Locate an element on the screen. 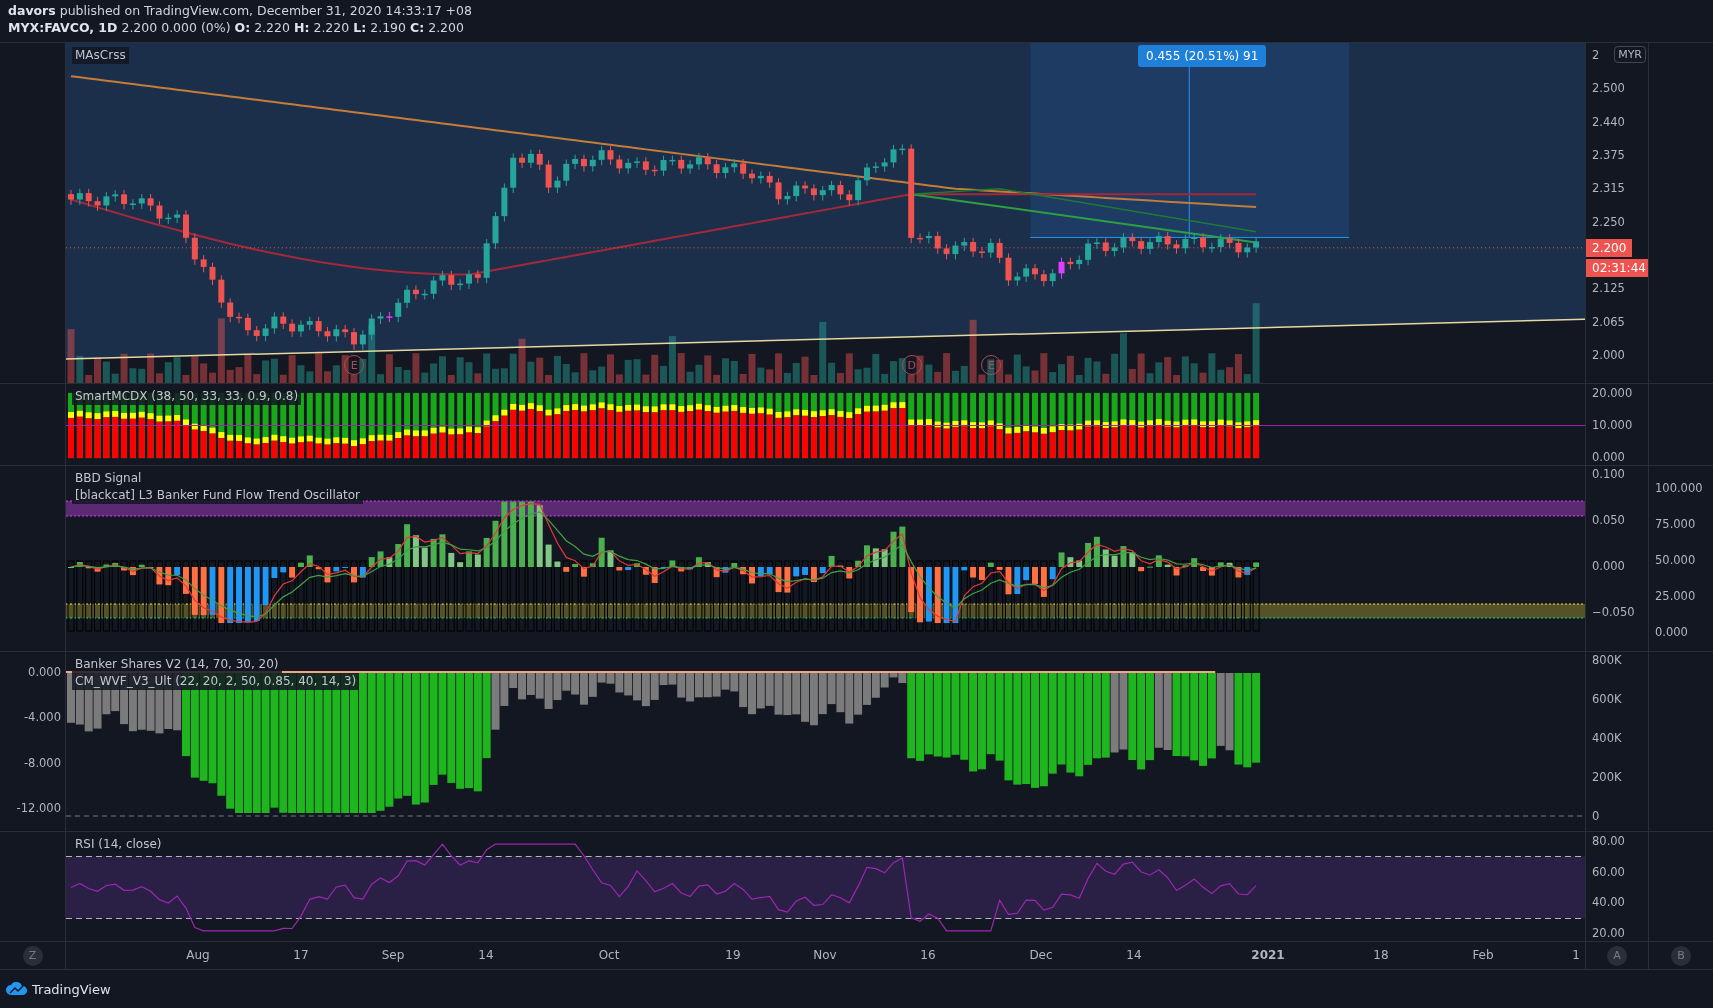  indicator-legend: SmartMCDX (38, 50, 33, 33, 0.9, 0.8) is located at coordinates (187, 396).